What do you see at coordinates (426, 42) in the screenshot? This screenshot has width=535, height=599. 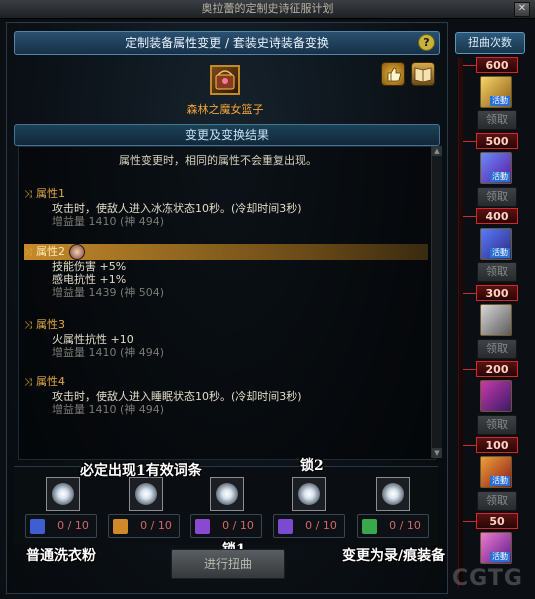 I see `help-button: ?` at bounding box center [426, 42].